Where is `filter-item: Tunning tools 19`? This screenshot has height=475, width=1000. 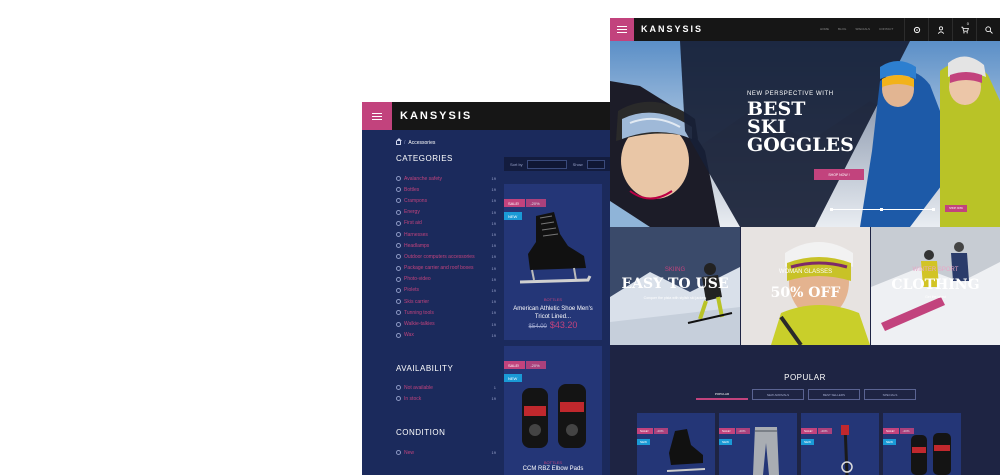 filter-item: Tunning tools 19 is located at coordinates (446, 312).